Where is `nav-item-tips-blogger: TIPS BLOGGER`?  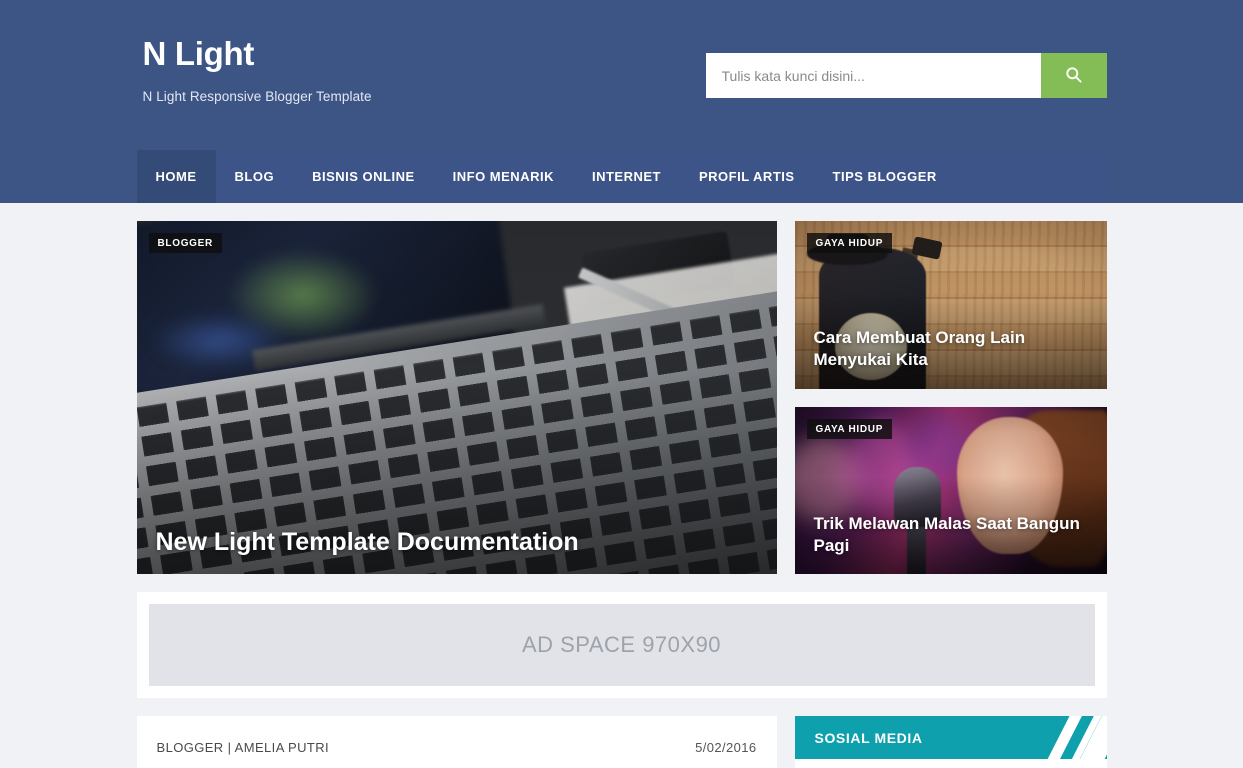 nav-item-tips-blogger: TIPS BLOGGER is located at coordinates (885, 176).